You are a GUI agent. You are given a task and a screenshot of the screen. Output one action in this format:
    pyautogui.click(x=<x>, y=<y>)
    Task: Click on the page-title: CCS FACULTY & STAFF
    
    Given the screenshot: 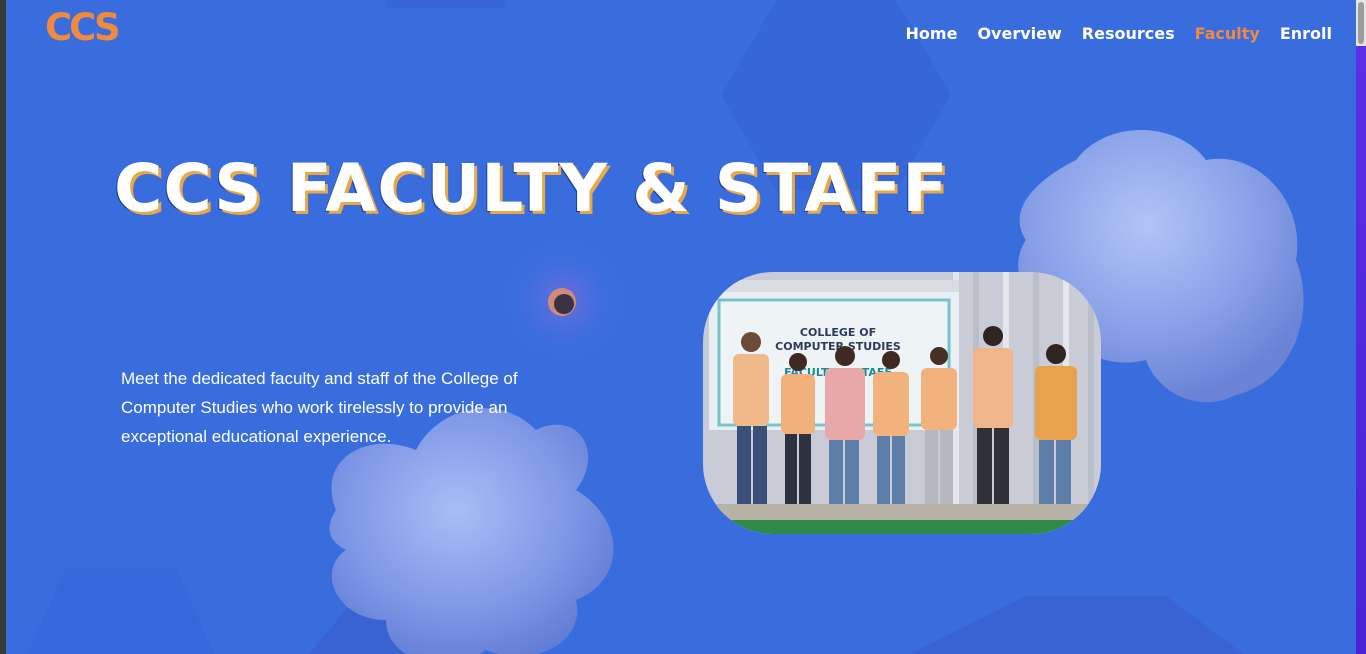 What is the action you would take?
    pyautogui.click(x=531, y=188)
    